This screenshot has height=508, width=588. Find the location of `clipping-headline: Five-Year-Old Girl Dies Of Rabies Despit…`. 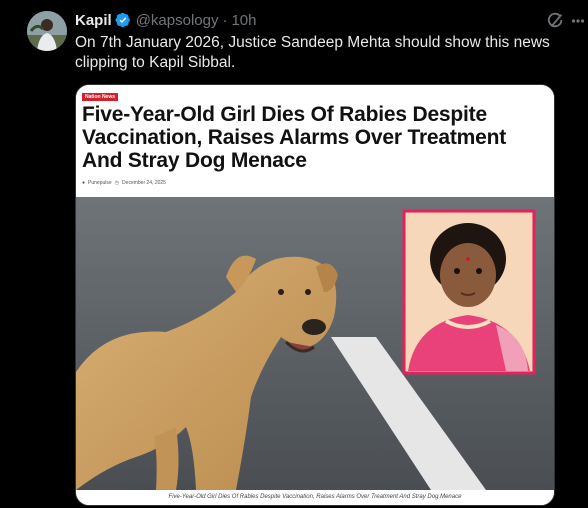

clipping-headline: Five-Year-Old Girl Dies Of Rabies Despit… is located at coordinates (294, 137).